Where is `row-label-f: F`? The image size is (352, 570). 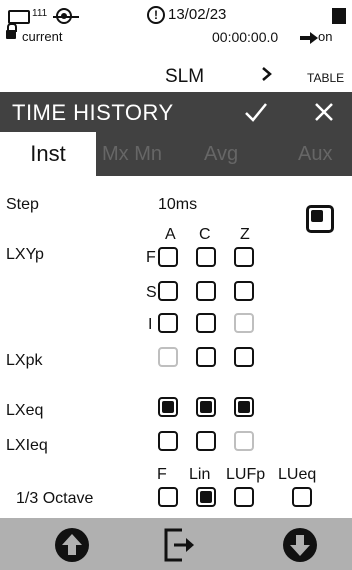
row-label-f: F is located at coordinates (151, 257).